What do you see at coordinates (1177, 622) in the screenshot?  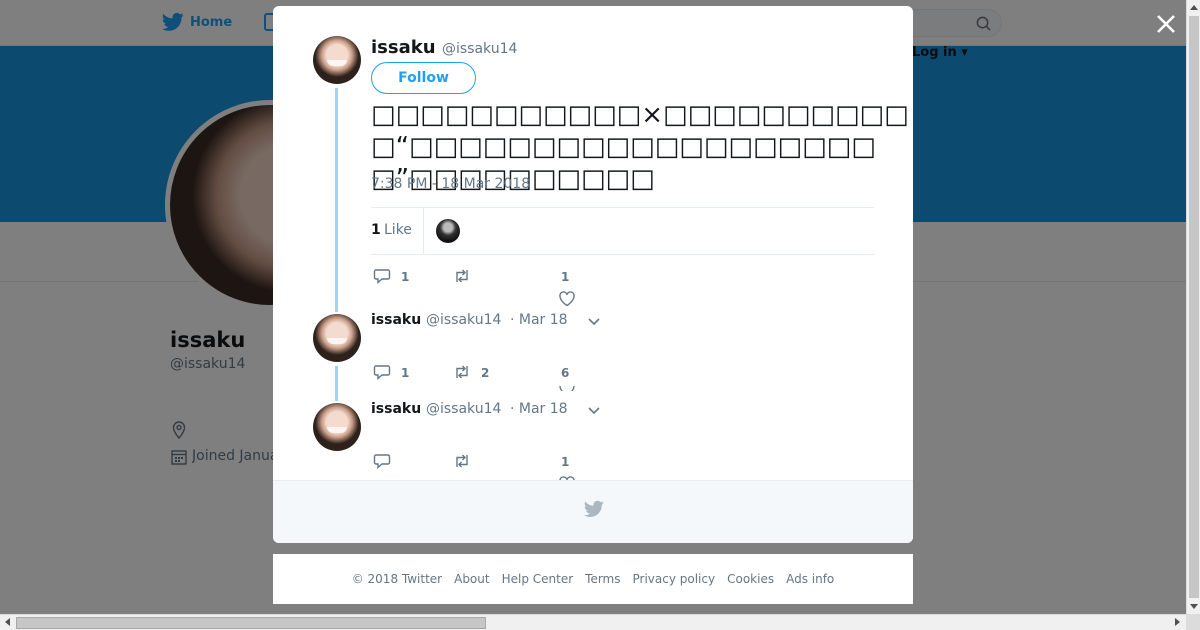 I see `scroll-right-arrow` at bounding box center [1177, 622].